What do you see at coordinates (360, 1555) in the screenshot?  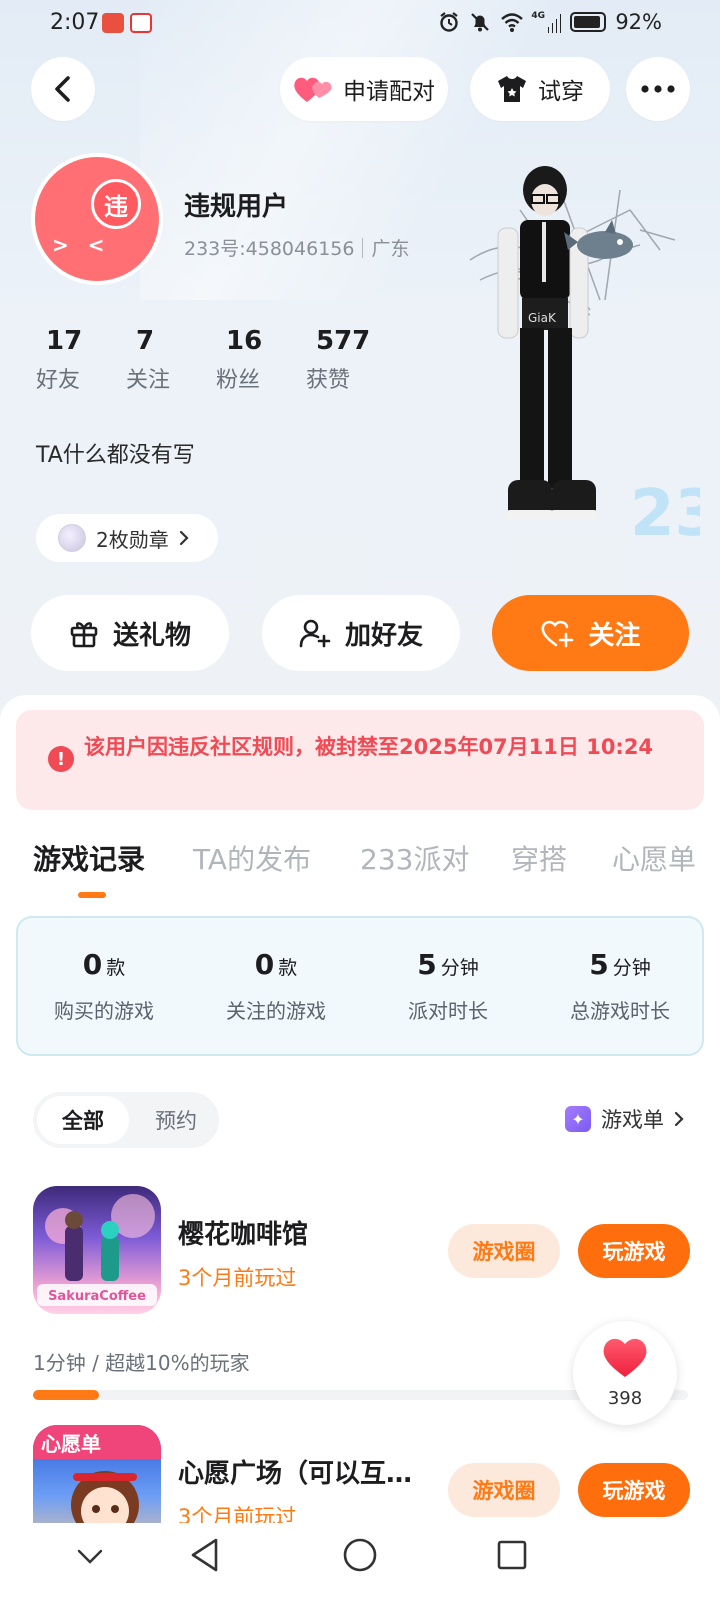 I see `home-circle-icon` at bounding box center [360, 1555].